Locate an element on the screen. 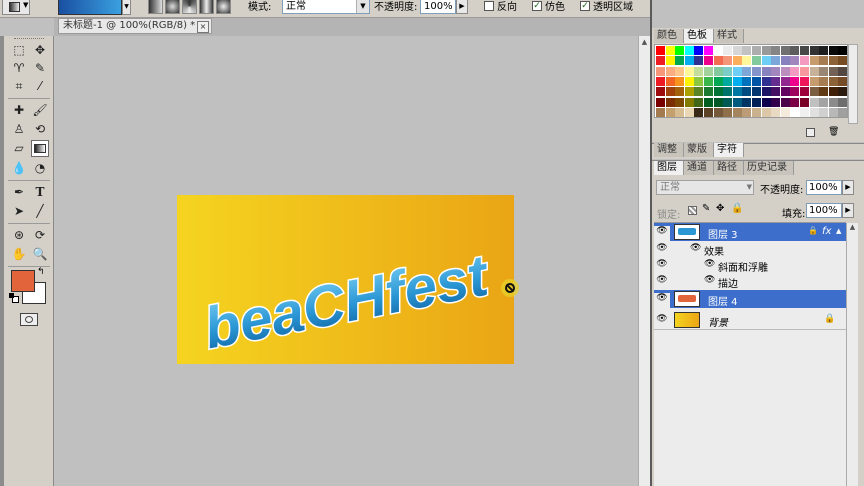  vertical-scrollbar: ▲ is located at coordinates (644, 261).